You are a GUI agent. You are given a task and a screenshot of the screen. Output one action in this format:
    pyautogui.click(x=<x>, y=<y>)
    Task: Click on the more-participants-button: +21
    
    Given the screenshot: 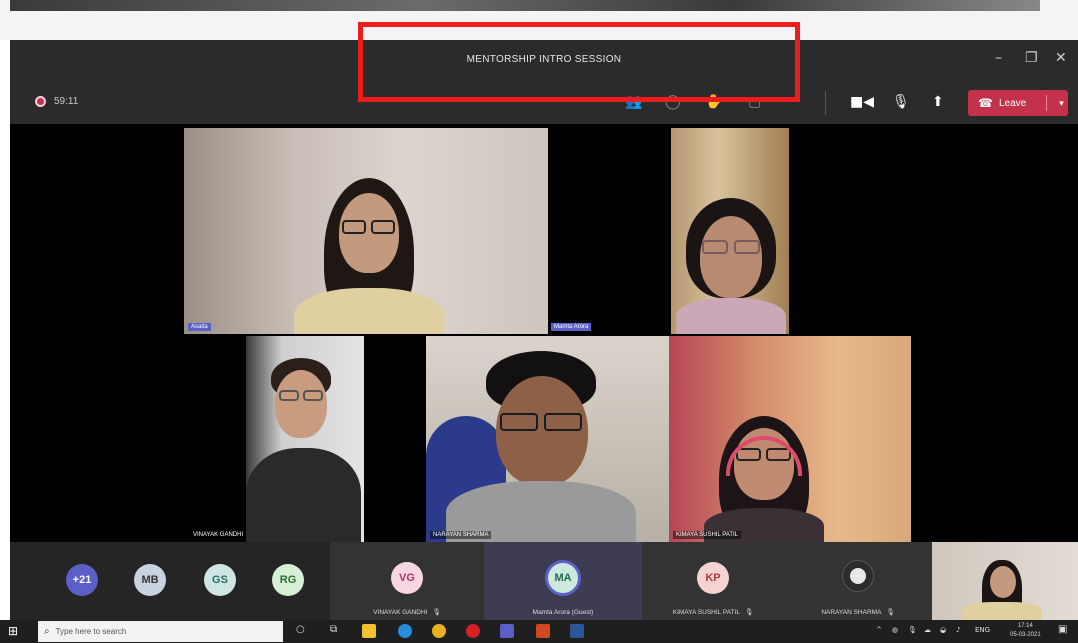 What is the action you would take?
    pyautogui.click(x=82, y=580)
    